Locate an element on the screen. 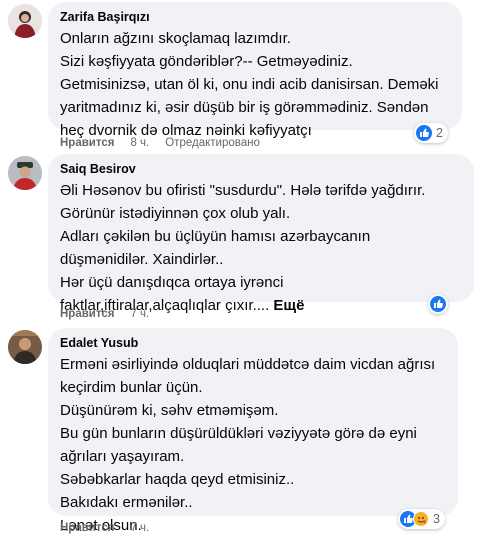 The height and width of the screenshot is (541, 486). reaction-summary: 3 is located at coordinates (421, 519).